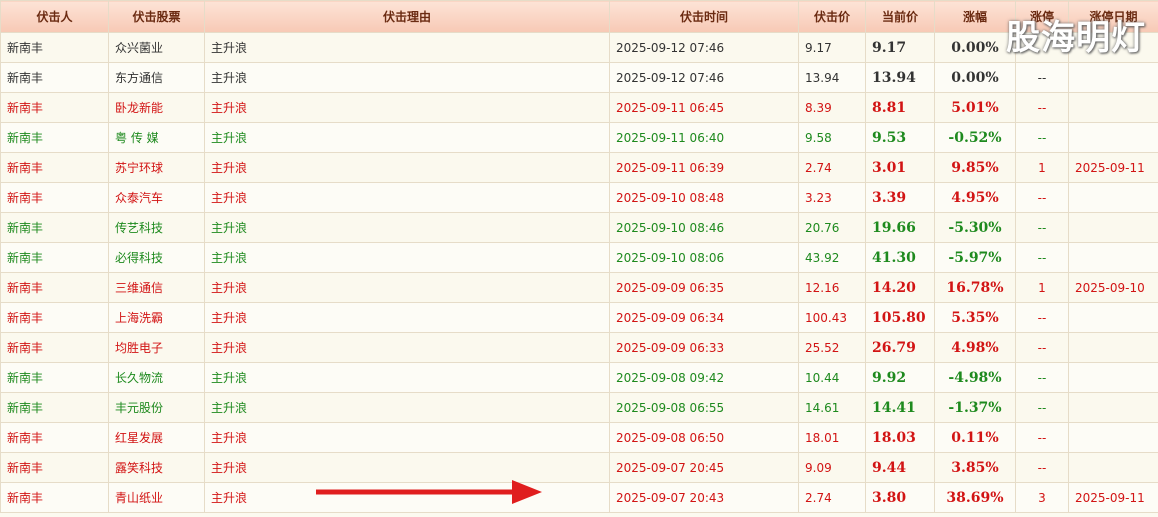  Describe the element at coordinates (156, 227) in the screenshot. I see `cell-stock: 传艺科技` at that location.